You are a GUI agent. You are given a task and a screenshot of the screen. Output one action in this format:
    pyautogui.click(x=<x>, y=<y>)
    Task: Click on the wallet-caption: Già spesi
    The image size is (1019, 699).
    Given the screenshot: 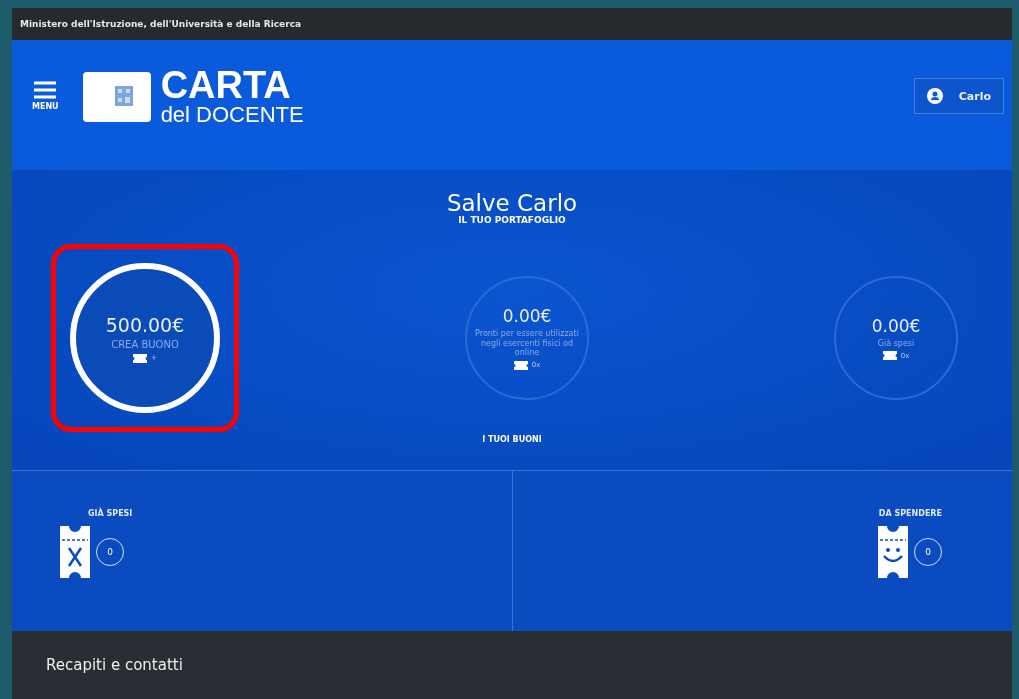 What is the action you would take?
    pyautogui.click(x=896, y=343)
    